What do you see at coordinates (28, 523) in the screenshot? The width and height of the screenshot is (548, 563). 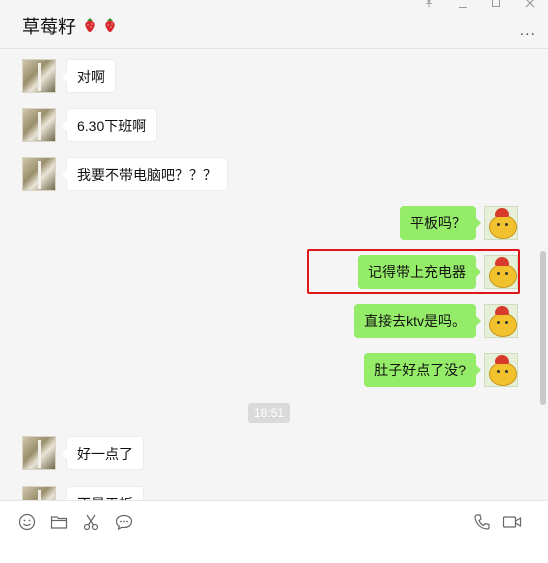 I see `emoji-icon` at bounding box center [28, 523].